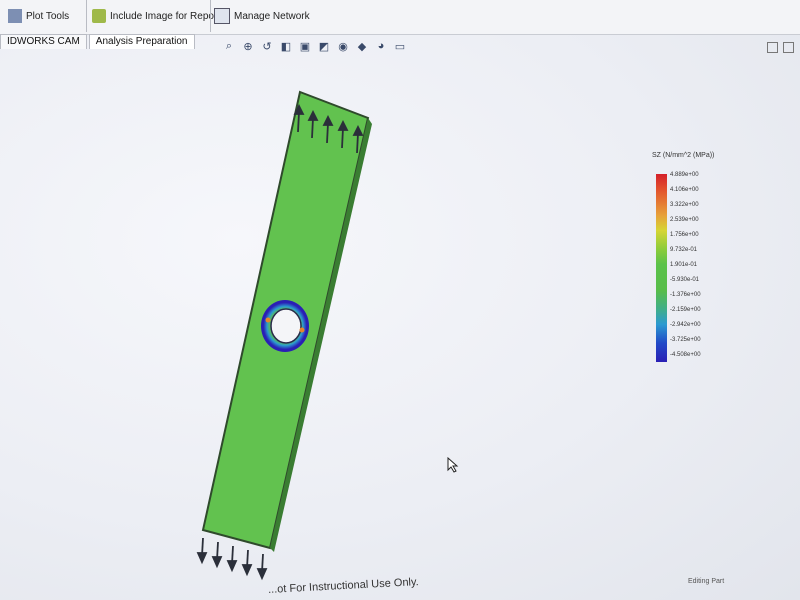  Describe the element at coordinates (684, 265) in the screenshot. I see `legend-label: 1.901e-01` at that location.